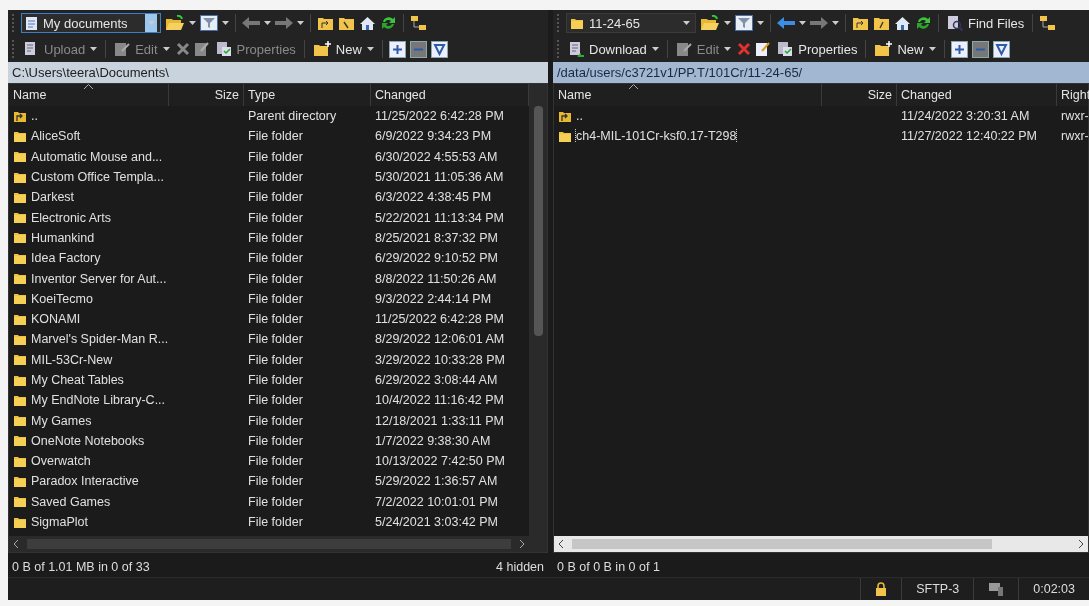 This screenshot has height=606, width=1089. What do you see at coordinates (440, 217) in the screenshot?
I see `table-cell-text: 5/22/2021 11:13:34 PM` at bounding box center [440, 217].